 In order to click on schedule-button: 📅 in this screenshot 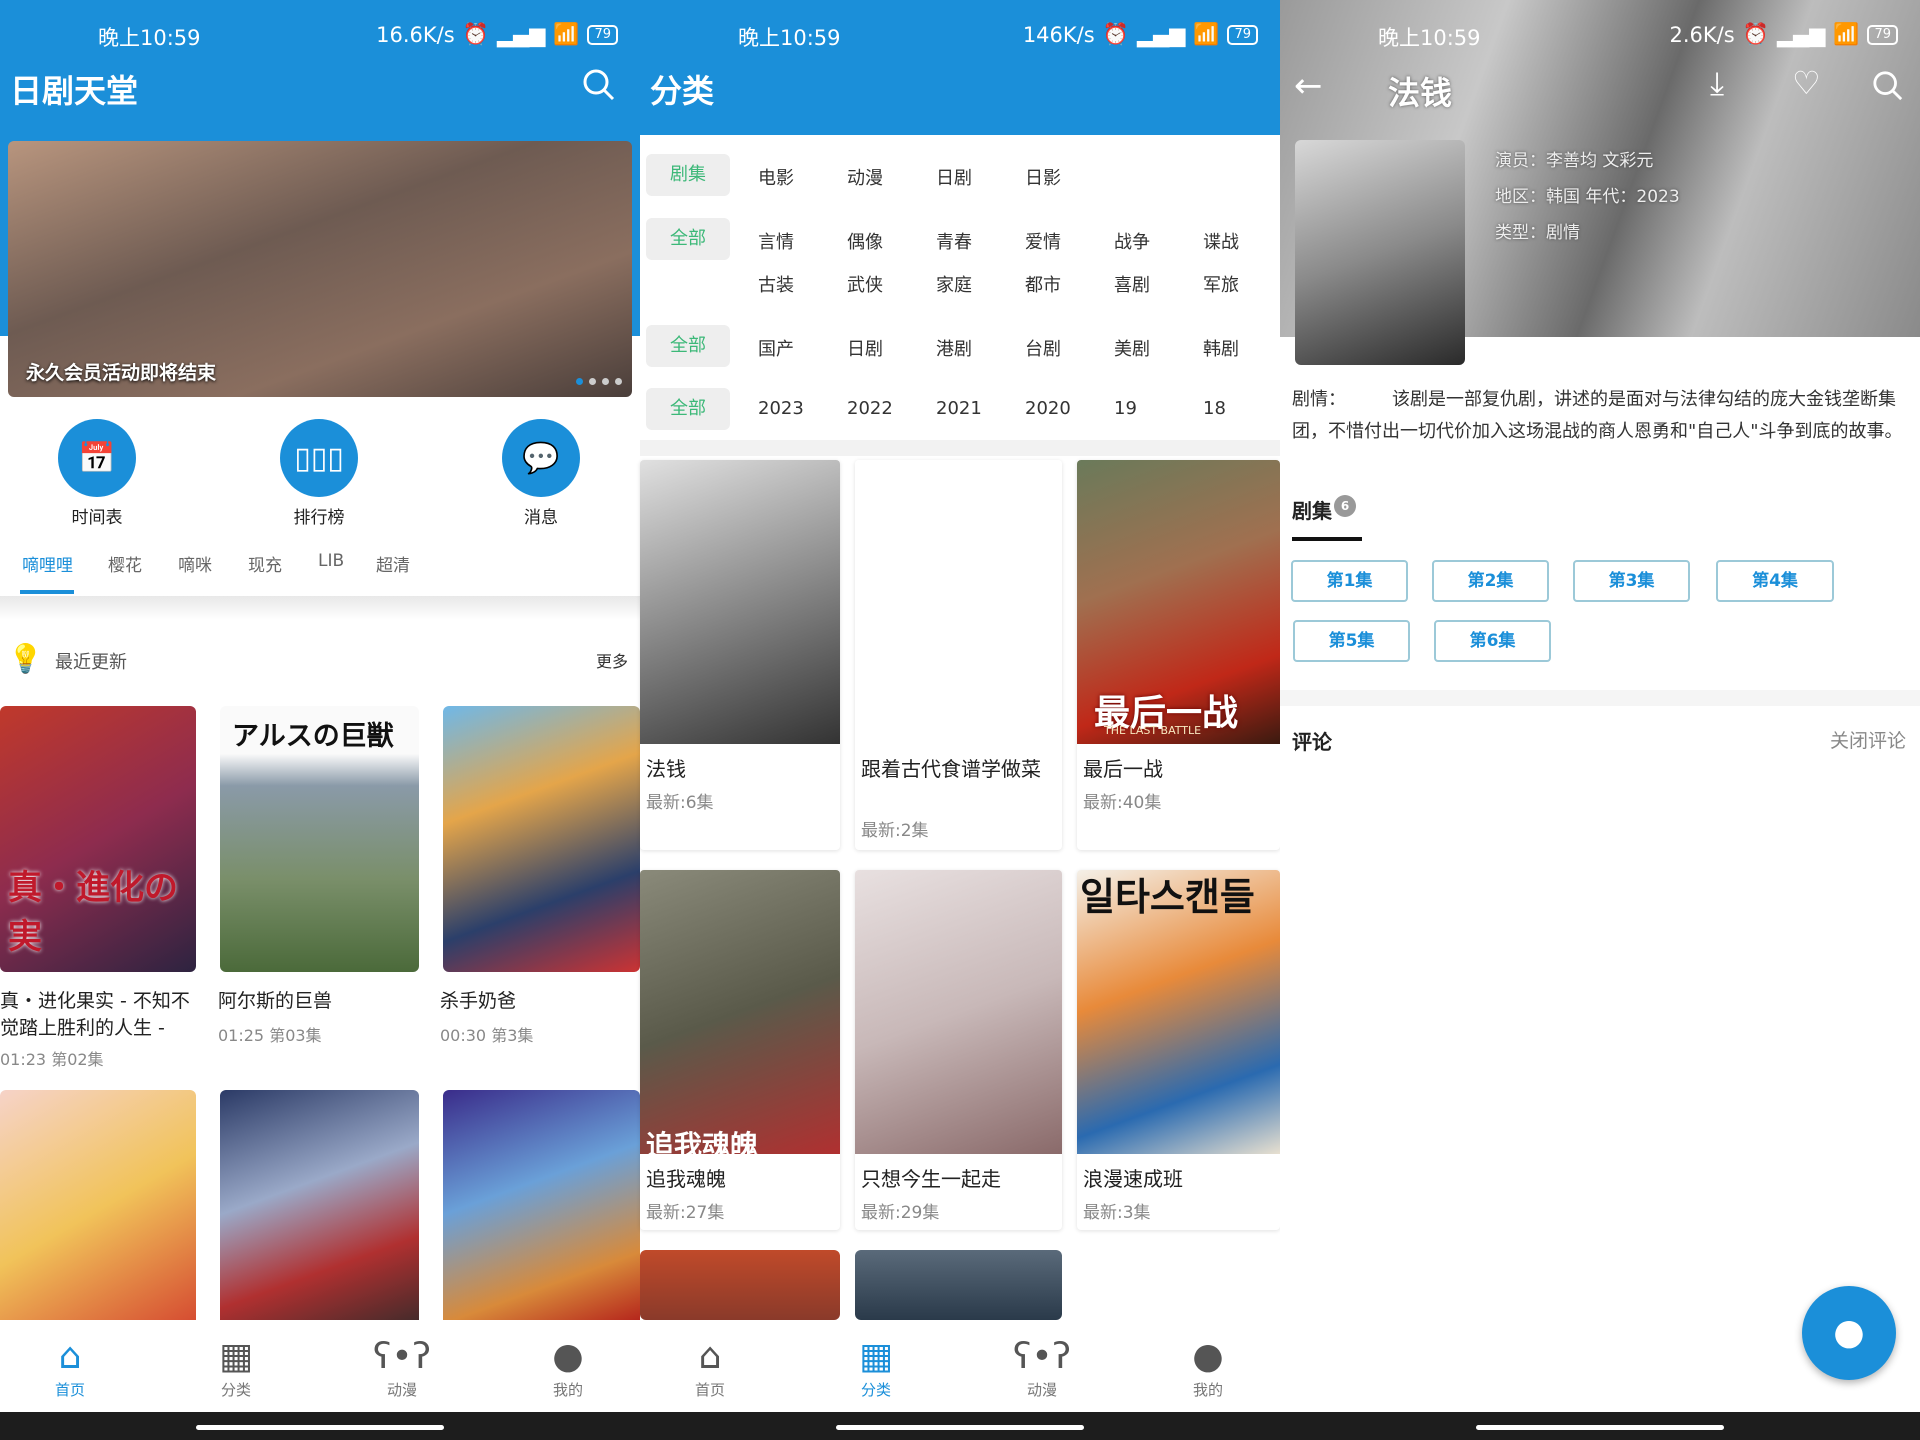, I will do `click(97, 458)`.